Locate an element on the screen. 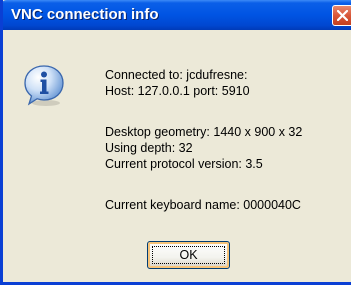 The width and height of the screenshot is (351, 285). host-text: Host: 127.0.0.1 port: 5910 is located at coordinates (177, 91).